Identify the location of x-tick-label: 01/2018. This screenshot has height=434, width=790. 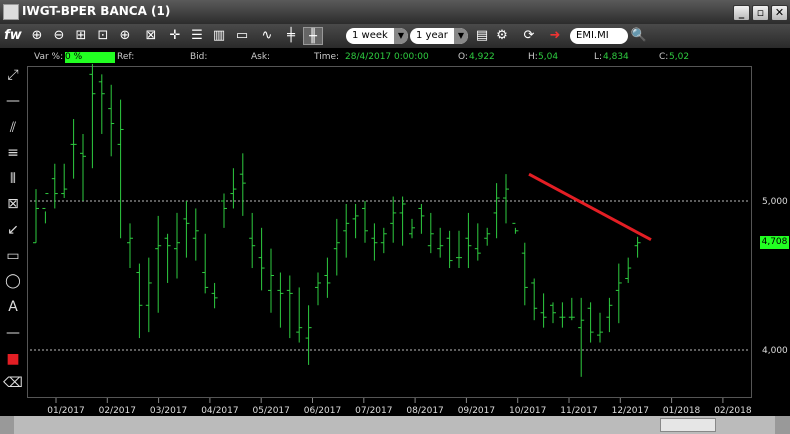
(682, 411).